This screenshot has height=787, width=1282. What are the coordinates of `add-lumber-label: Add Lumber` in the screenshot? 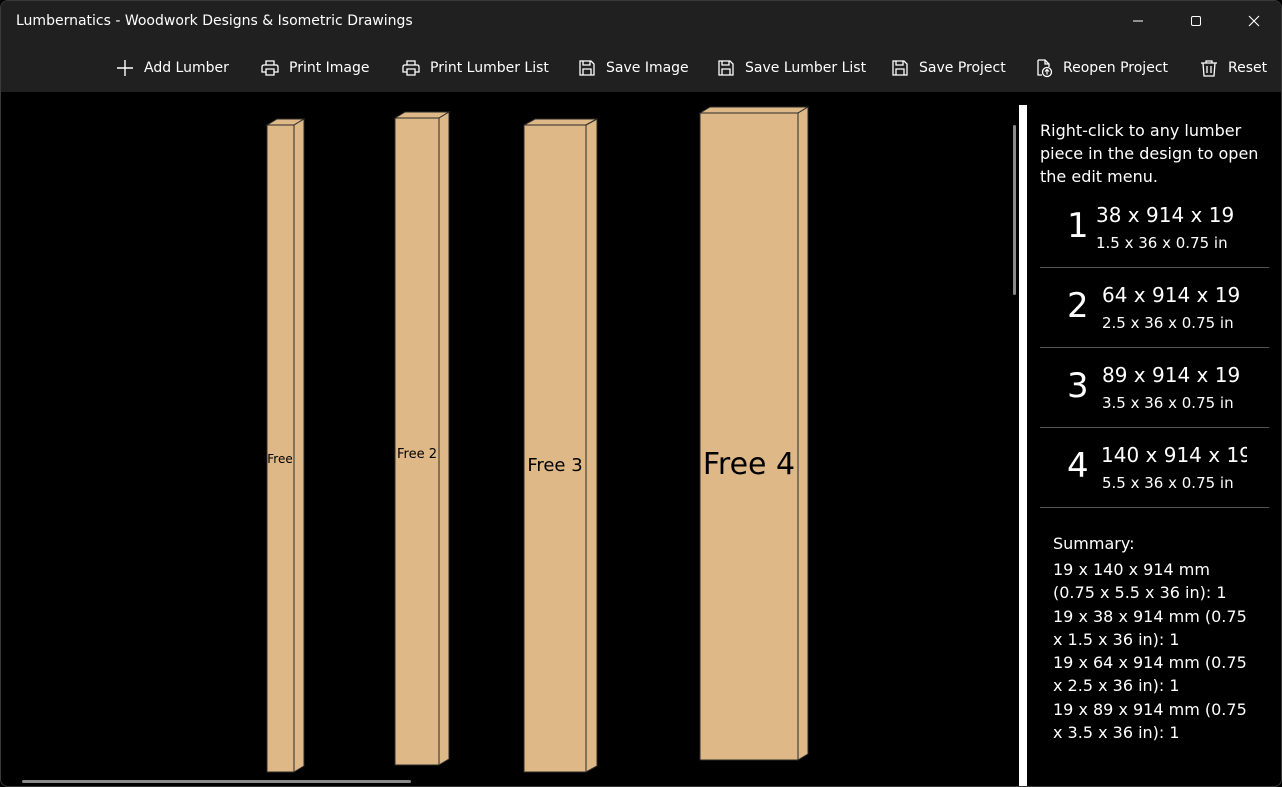 It's located at (186, 68).